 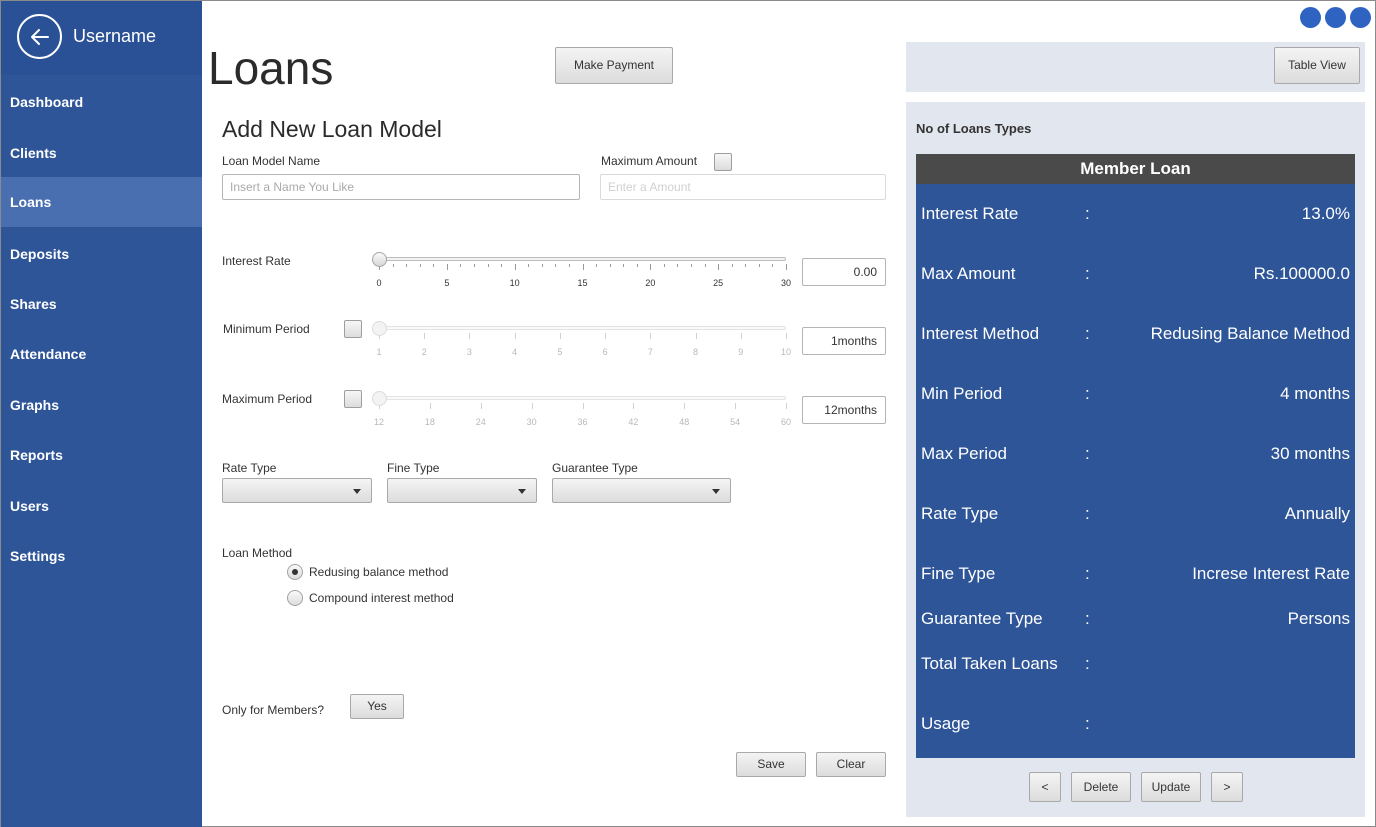 I want to click on table-view-button: Table View, so click(x=1317, y=65).